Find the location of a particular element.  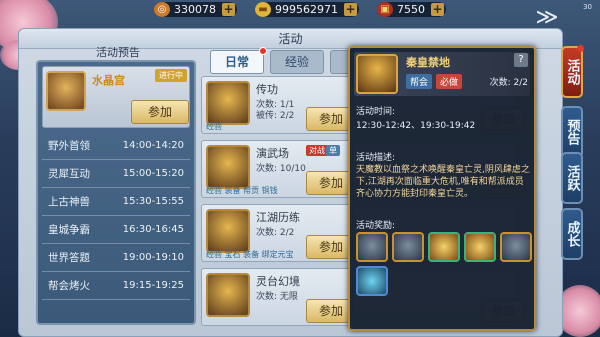

activity-card: 传功 次数: 1/1 被传: 2/2 经验 参加 is located at coordinates (276, 105).